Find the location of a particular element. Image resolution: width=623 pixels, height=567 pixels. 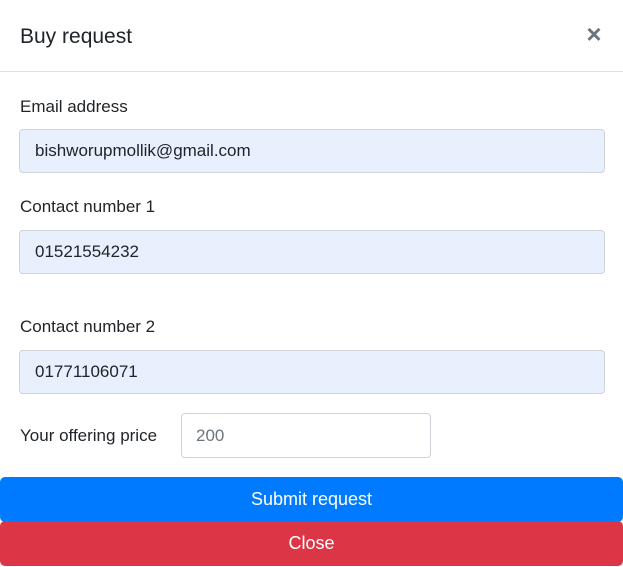

modal-title: Buy request is located at coordinates (76, 36).